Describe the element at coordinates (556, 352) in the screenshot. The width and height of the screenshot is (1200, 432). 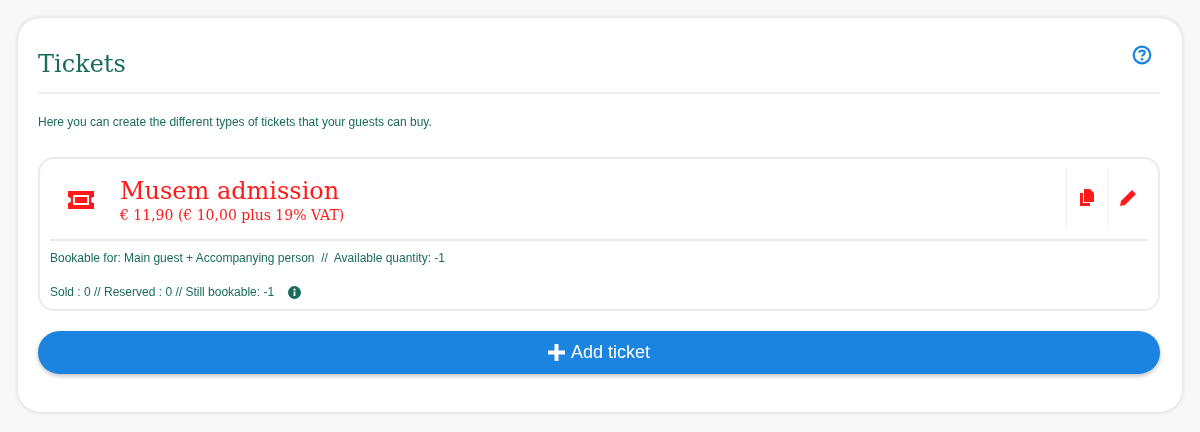
I see `plus-icon` at that location.